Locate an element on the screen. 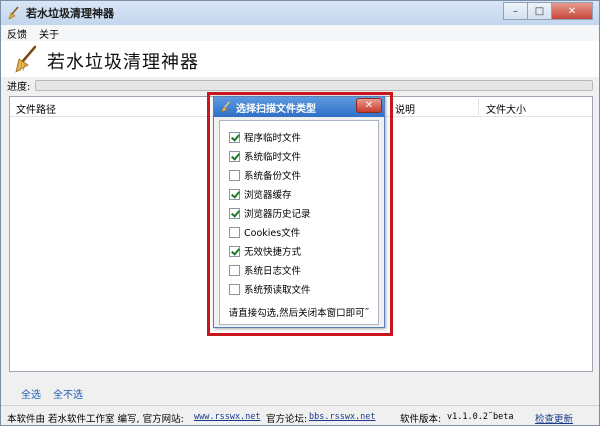 This screenshot has height=426, width=600. option-browser-cache: 浏览器缓存 is located at coordinates (260, 194).